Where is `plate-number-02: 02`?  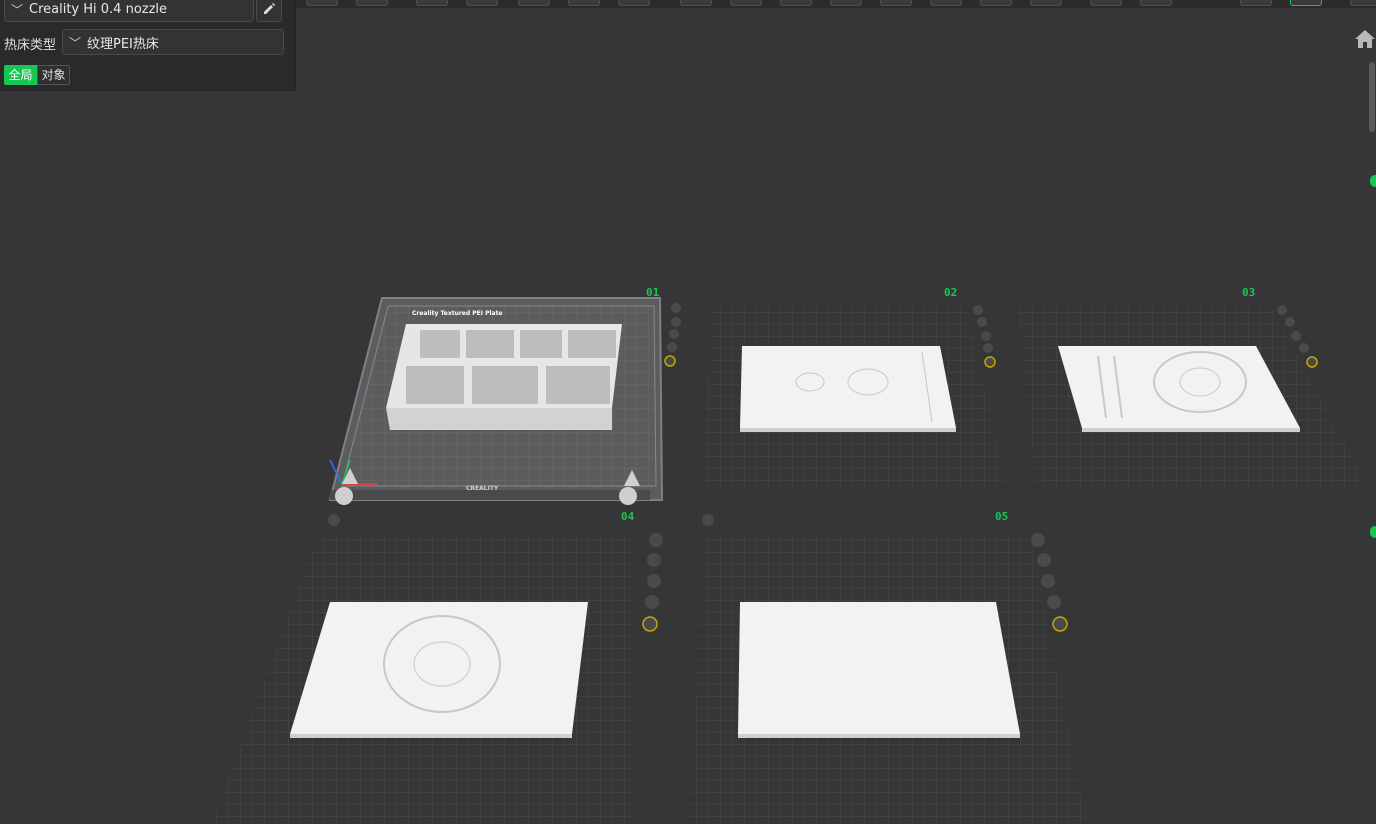
plate-number-02: 02 is located at coordinates (951, 292).